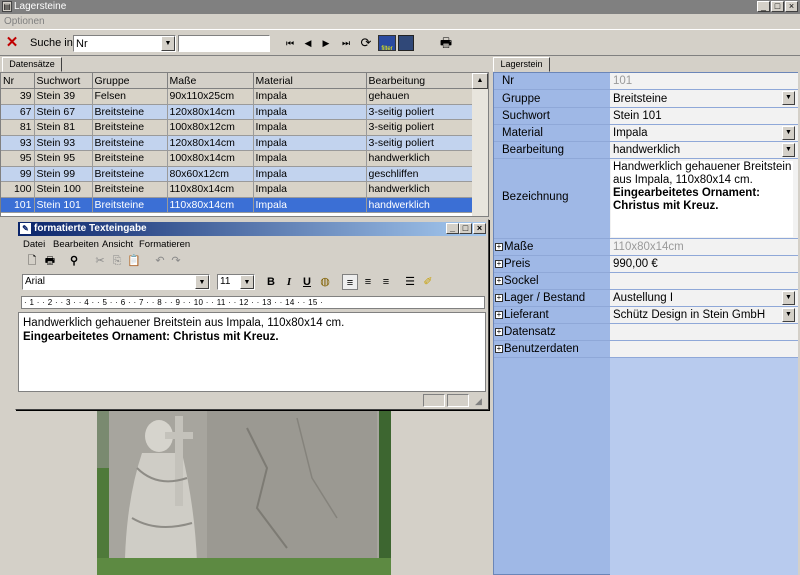 This screenshot has width=800, height=575. What do you see at coordinates (18, 174) in the screenshot?
I see `cell-nr: 99` at bounding box center [18, 174].